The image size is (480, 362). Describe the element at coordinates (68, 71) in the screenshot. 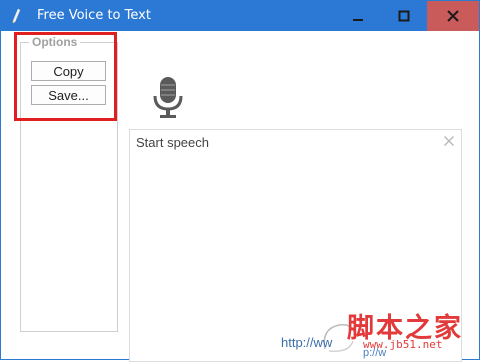

I see `copy-button: Copy` at that location.